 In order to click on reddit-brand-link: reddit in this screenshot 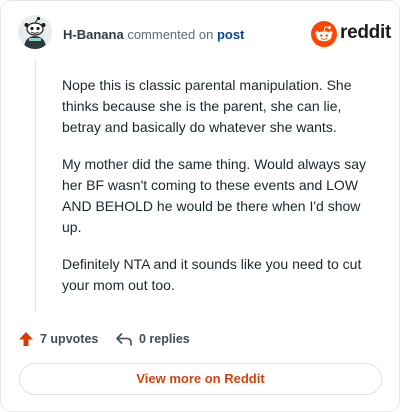, I will do `click(351, 34)`.